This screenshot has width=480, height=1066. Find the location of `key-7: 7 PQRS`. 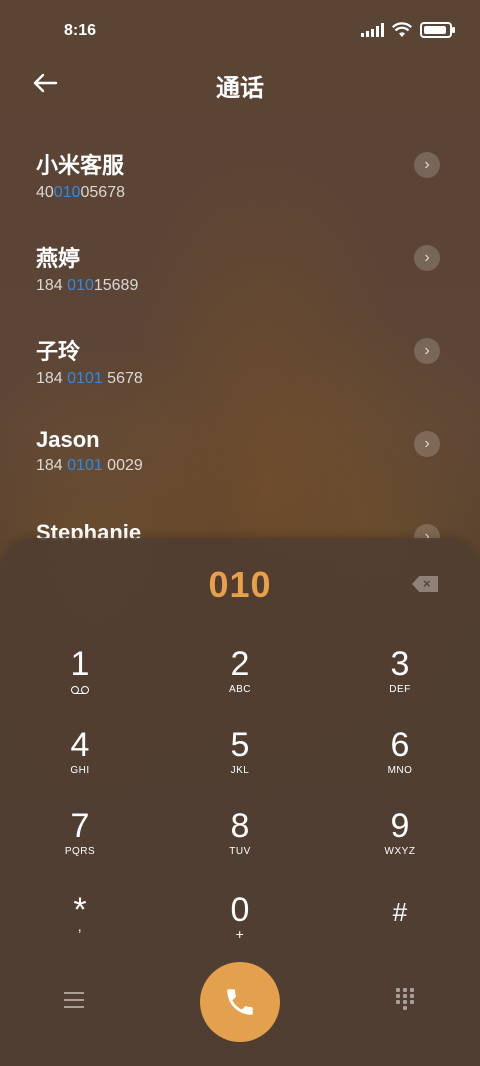

key-7: 7 PQRS is located at coordinates (80, 832).